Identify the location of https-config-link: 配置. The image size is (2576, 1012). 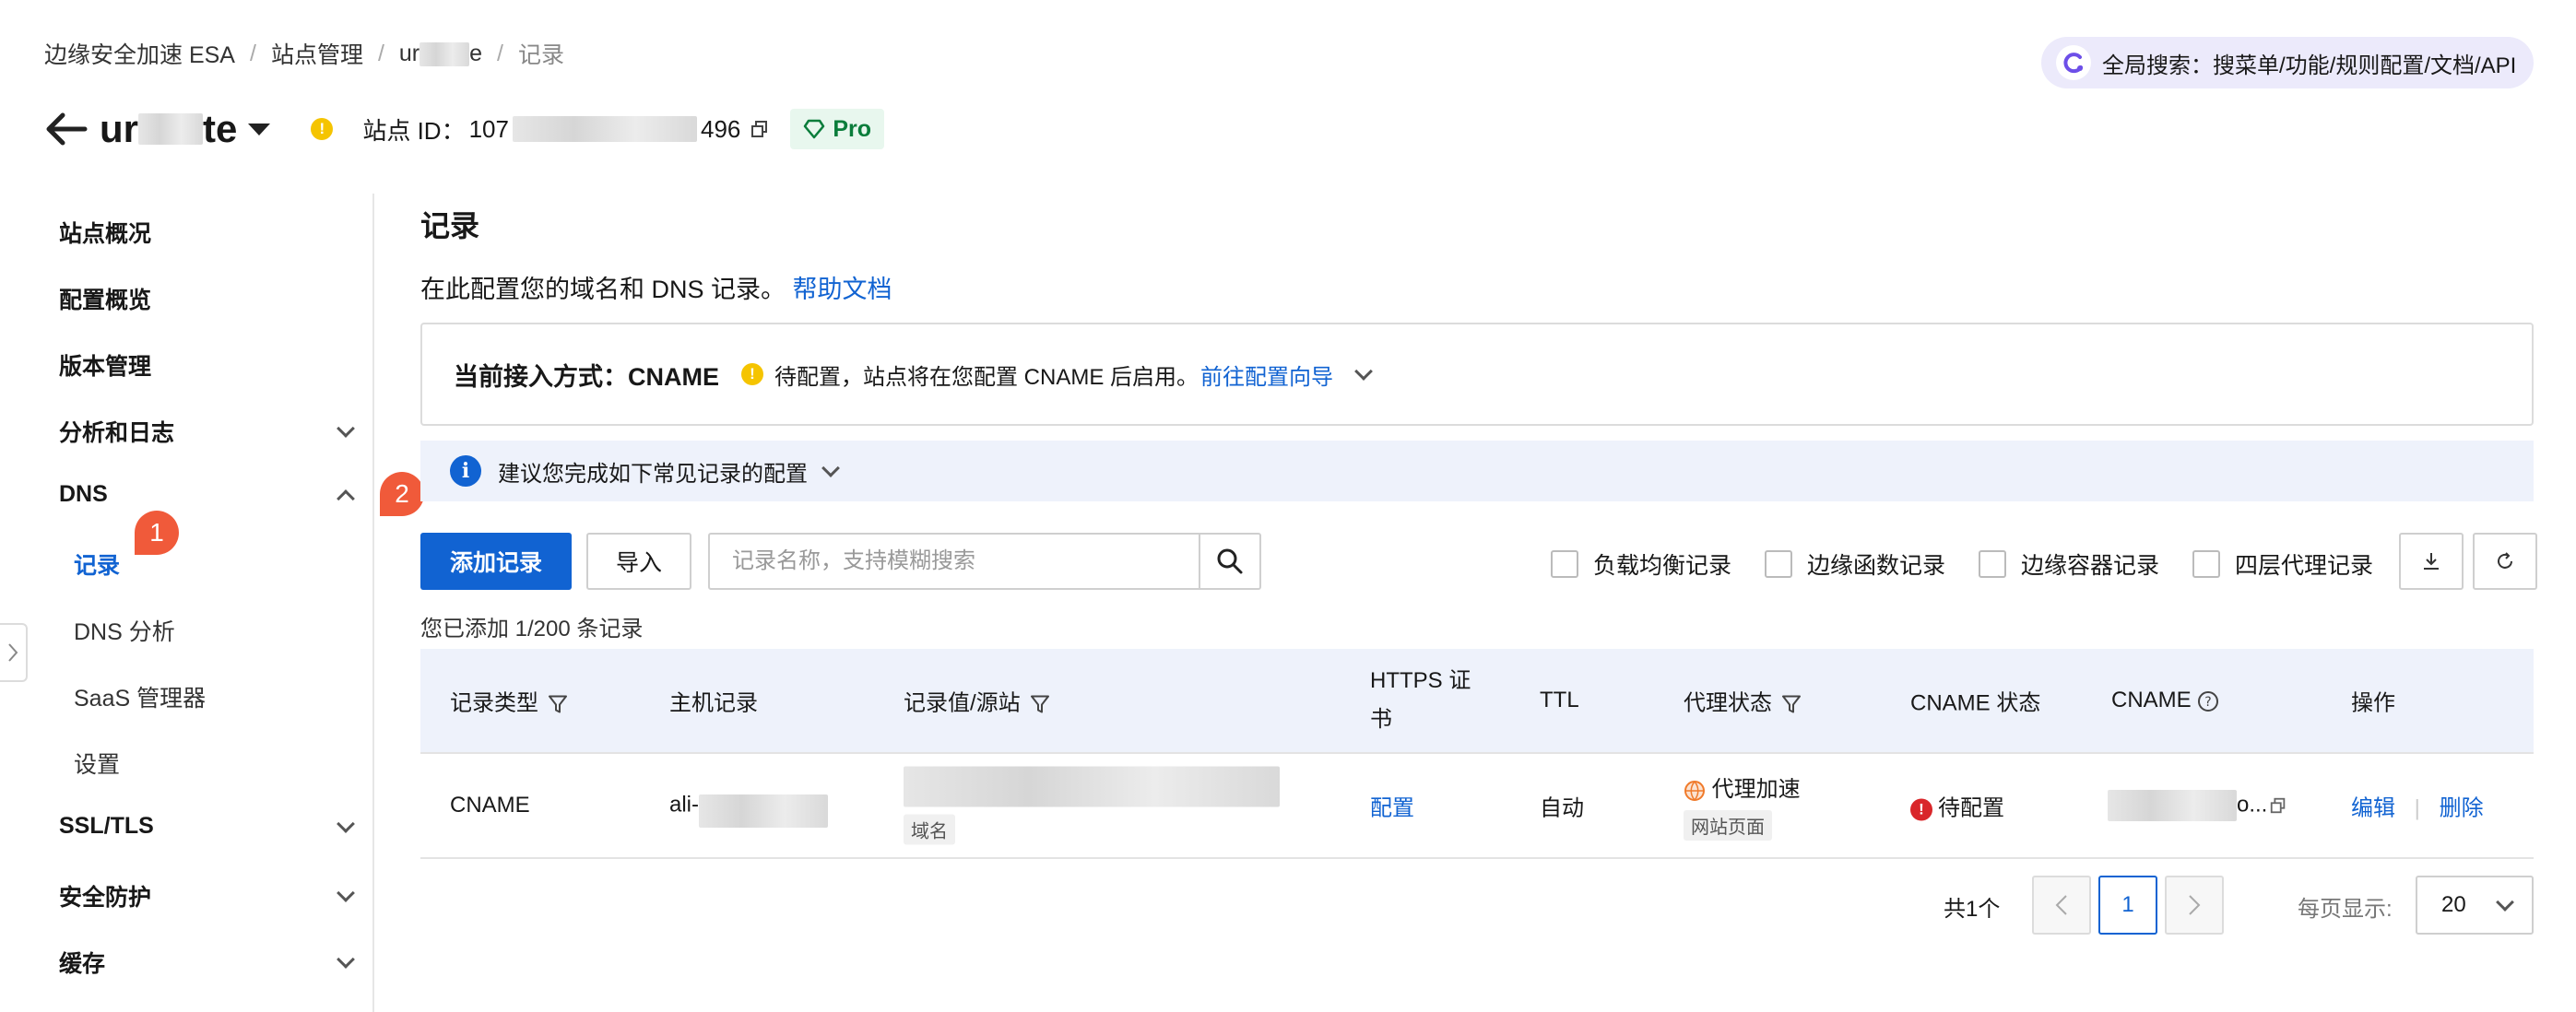
(1392, 806).